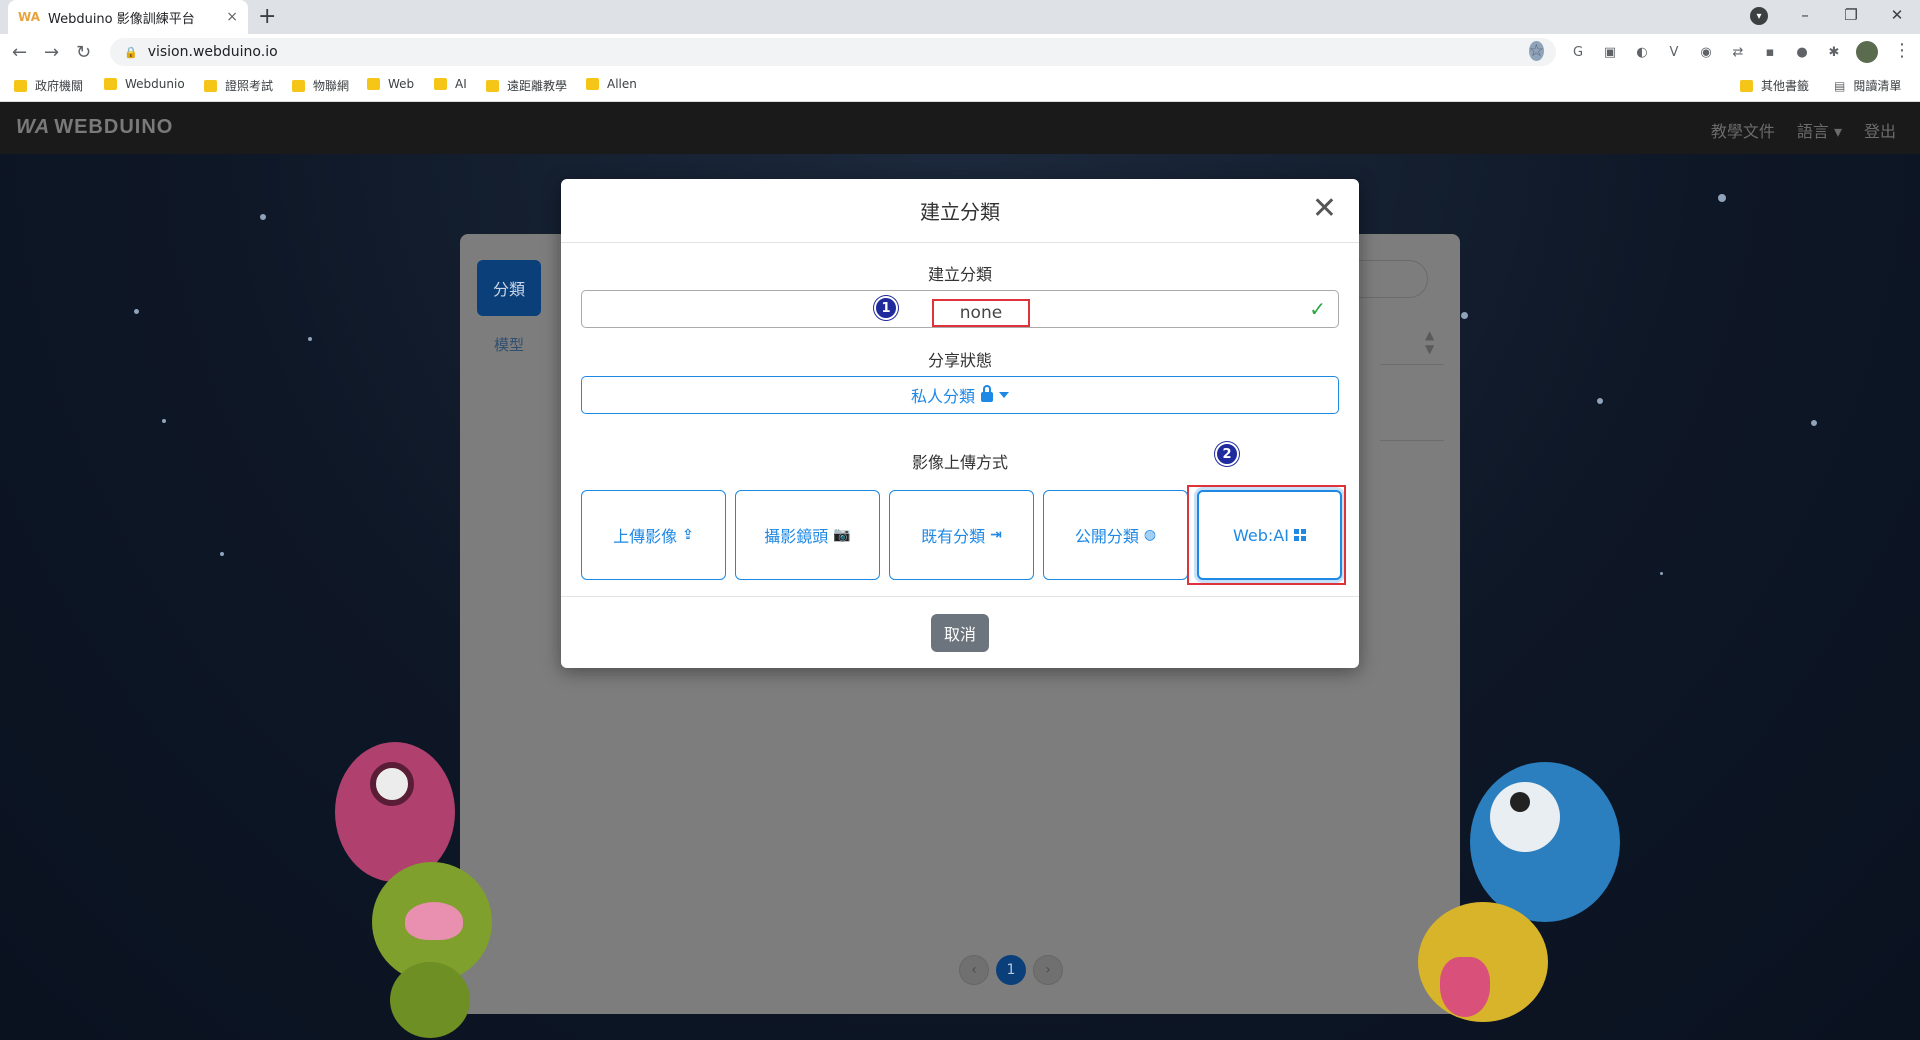 The width and height of the screenshot is (1920, 1040). I want to click on reload-icon: ↻, so click(83, 52).